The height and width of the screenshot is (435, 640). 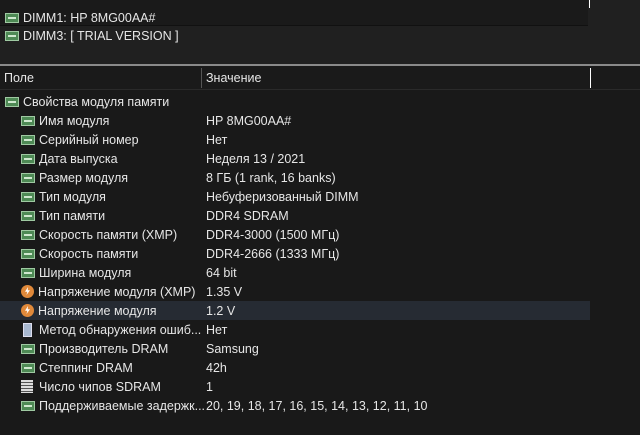 I want to click on field-value: Неделя 13 / 2021, so click(x=256, y=158).